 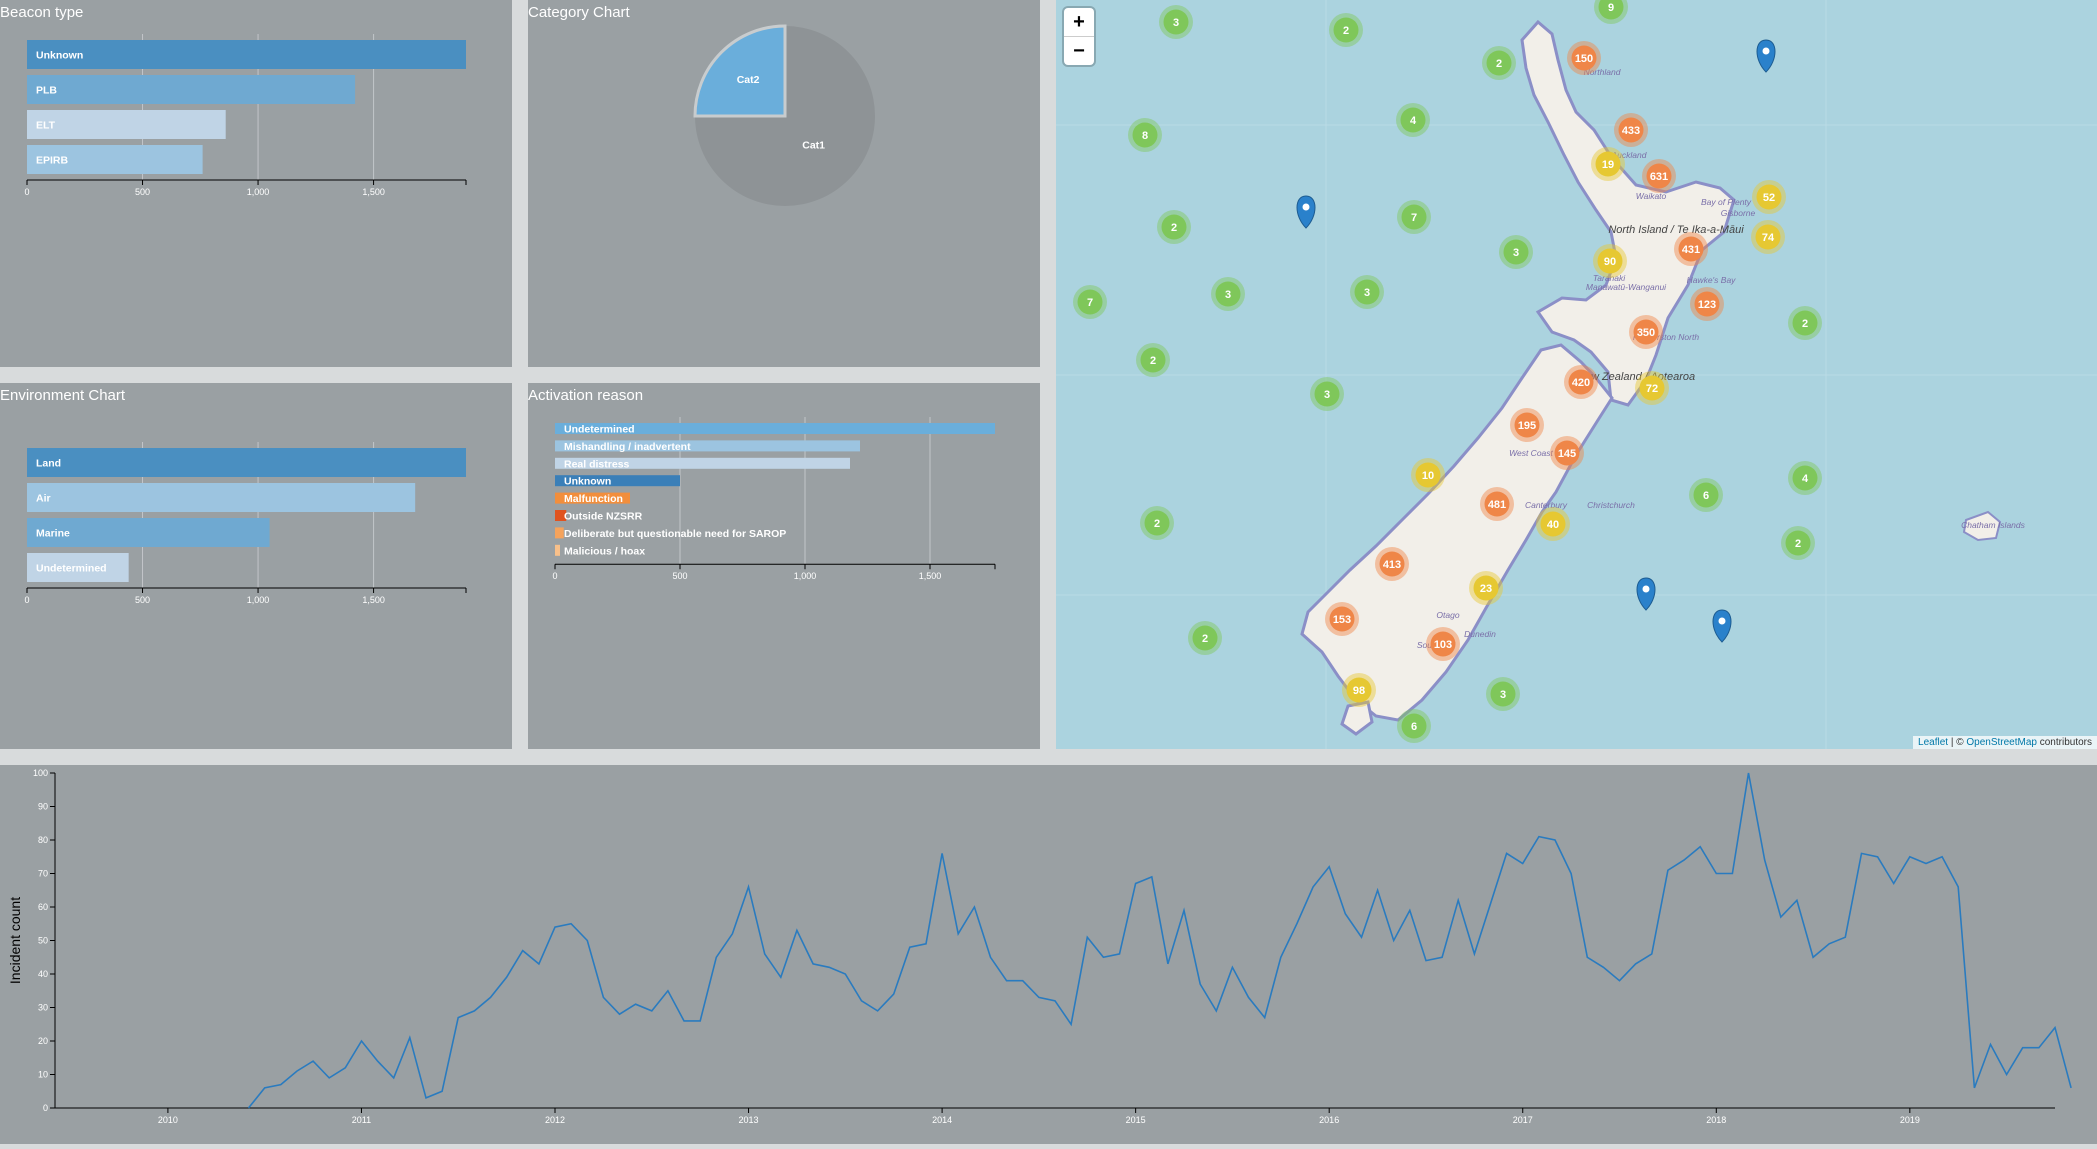 What do you see at coordinates (740, 71) in the screenshot?
I see `pie-slice` at bounding box center [740, 71].